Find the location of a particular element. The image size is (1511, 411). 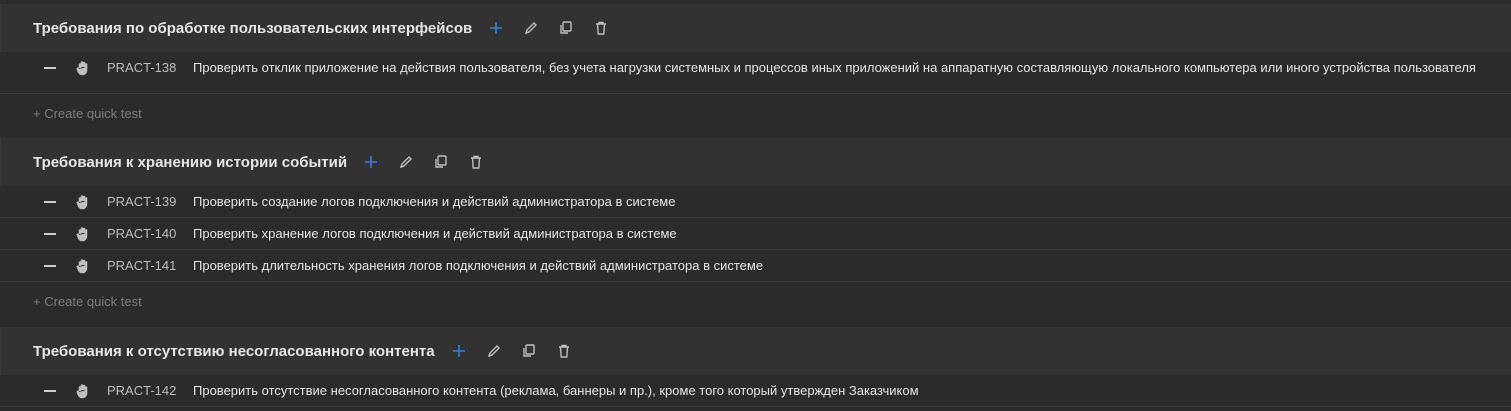

test-key: PRACT-142 is located at coordinates (150, 391).